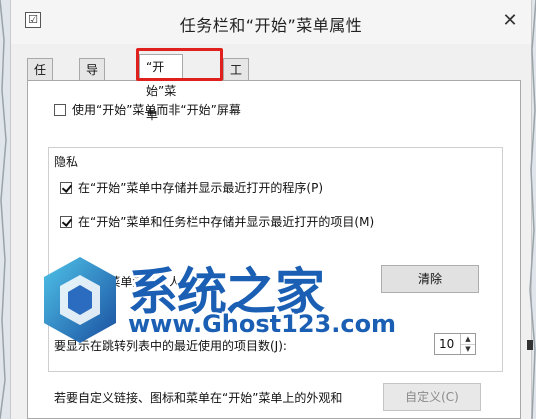 Image resolution: width=536 pixels, height=419 pixels. What do you see at coordinates (446, 344) in the screenshot?
I see `recent-items-value: 10` at bounding box center [446, 344].